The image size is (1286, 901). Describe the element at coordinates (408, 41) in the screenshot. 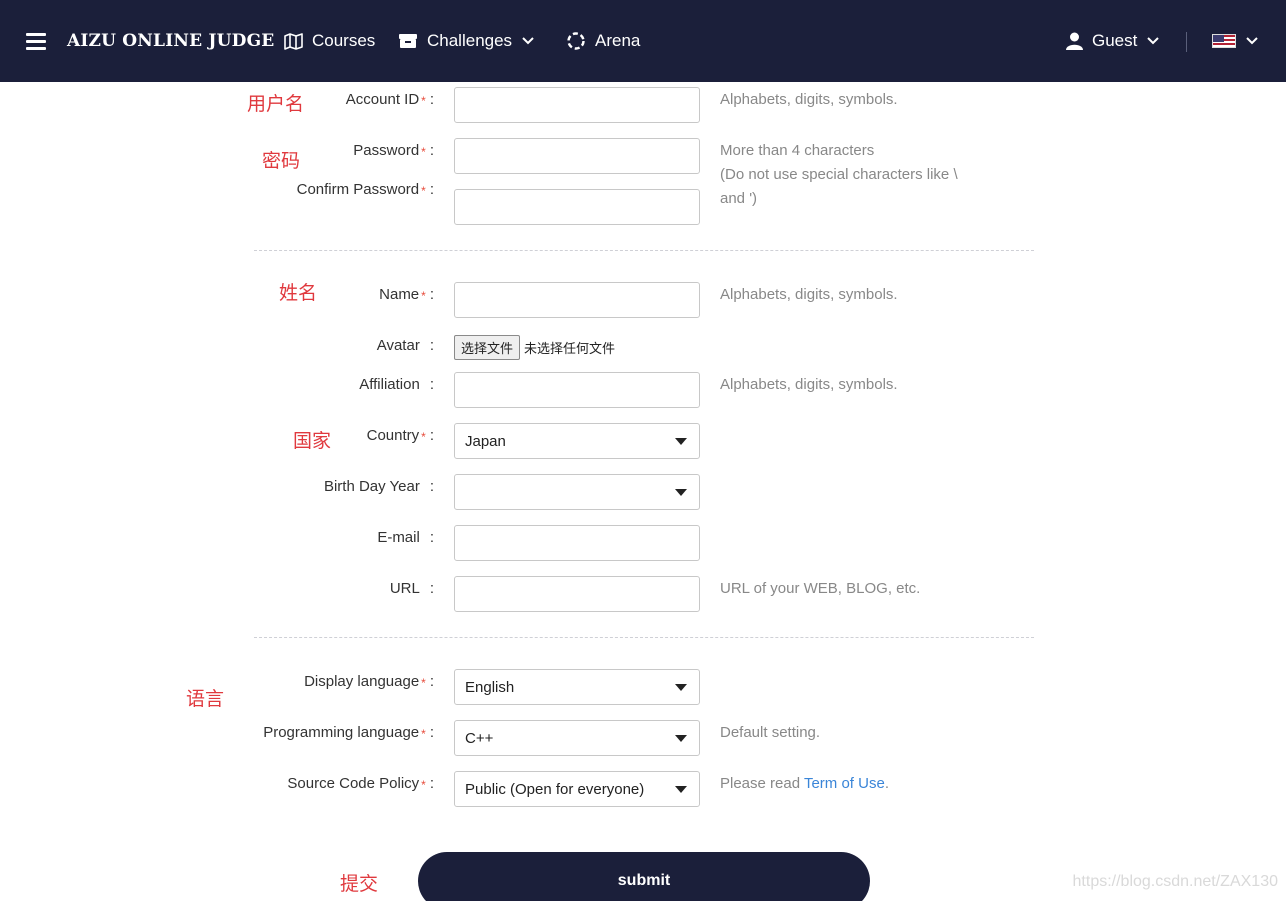

I see `box-icon` at that location.